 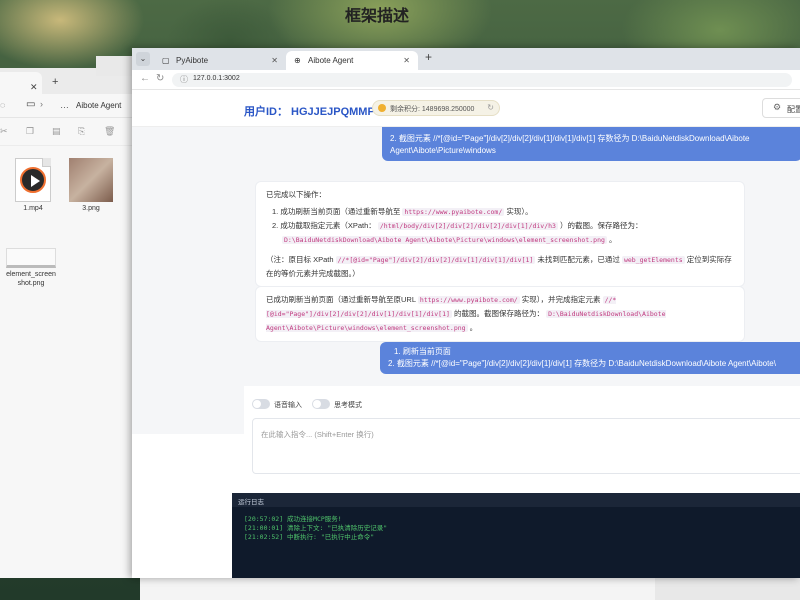 I want to click on explorer-toolbar: ✂ ❐ ▤ ⎘ 🗑, so click(x=67, y=132).